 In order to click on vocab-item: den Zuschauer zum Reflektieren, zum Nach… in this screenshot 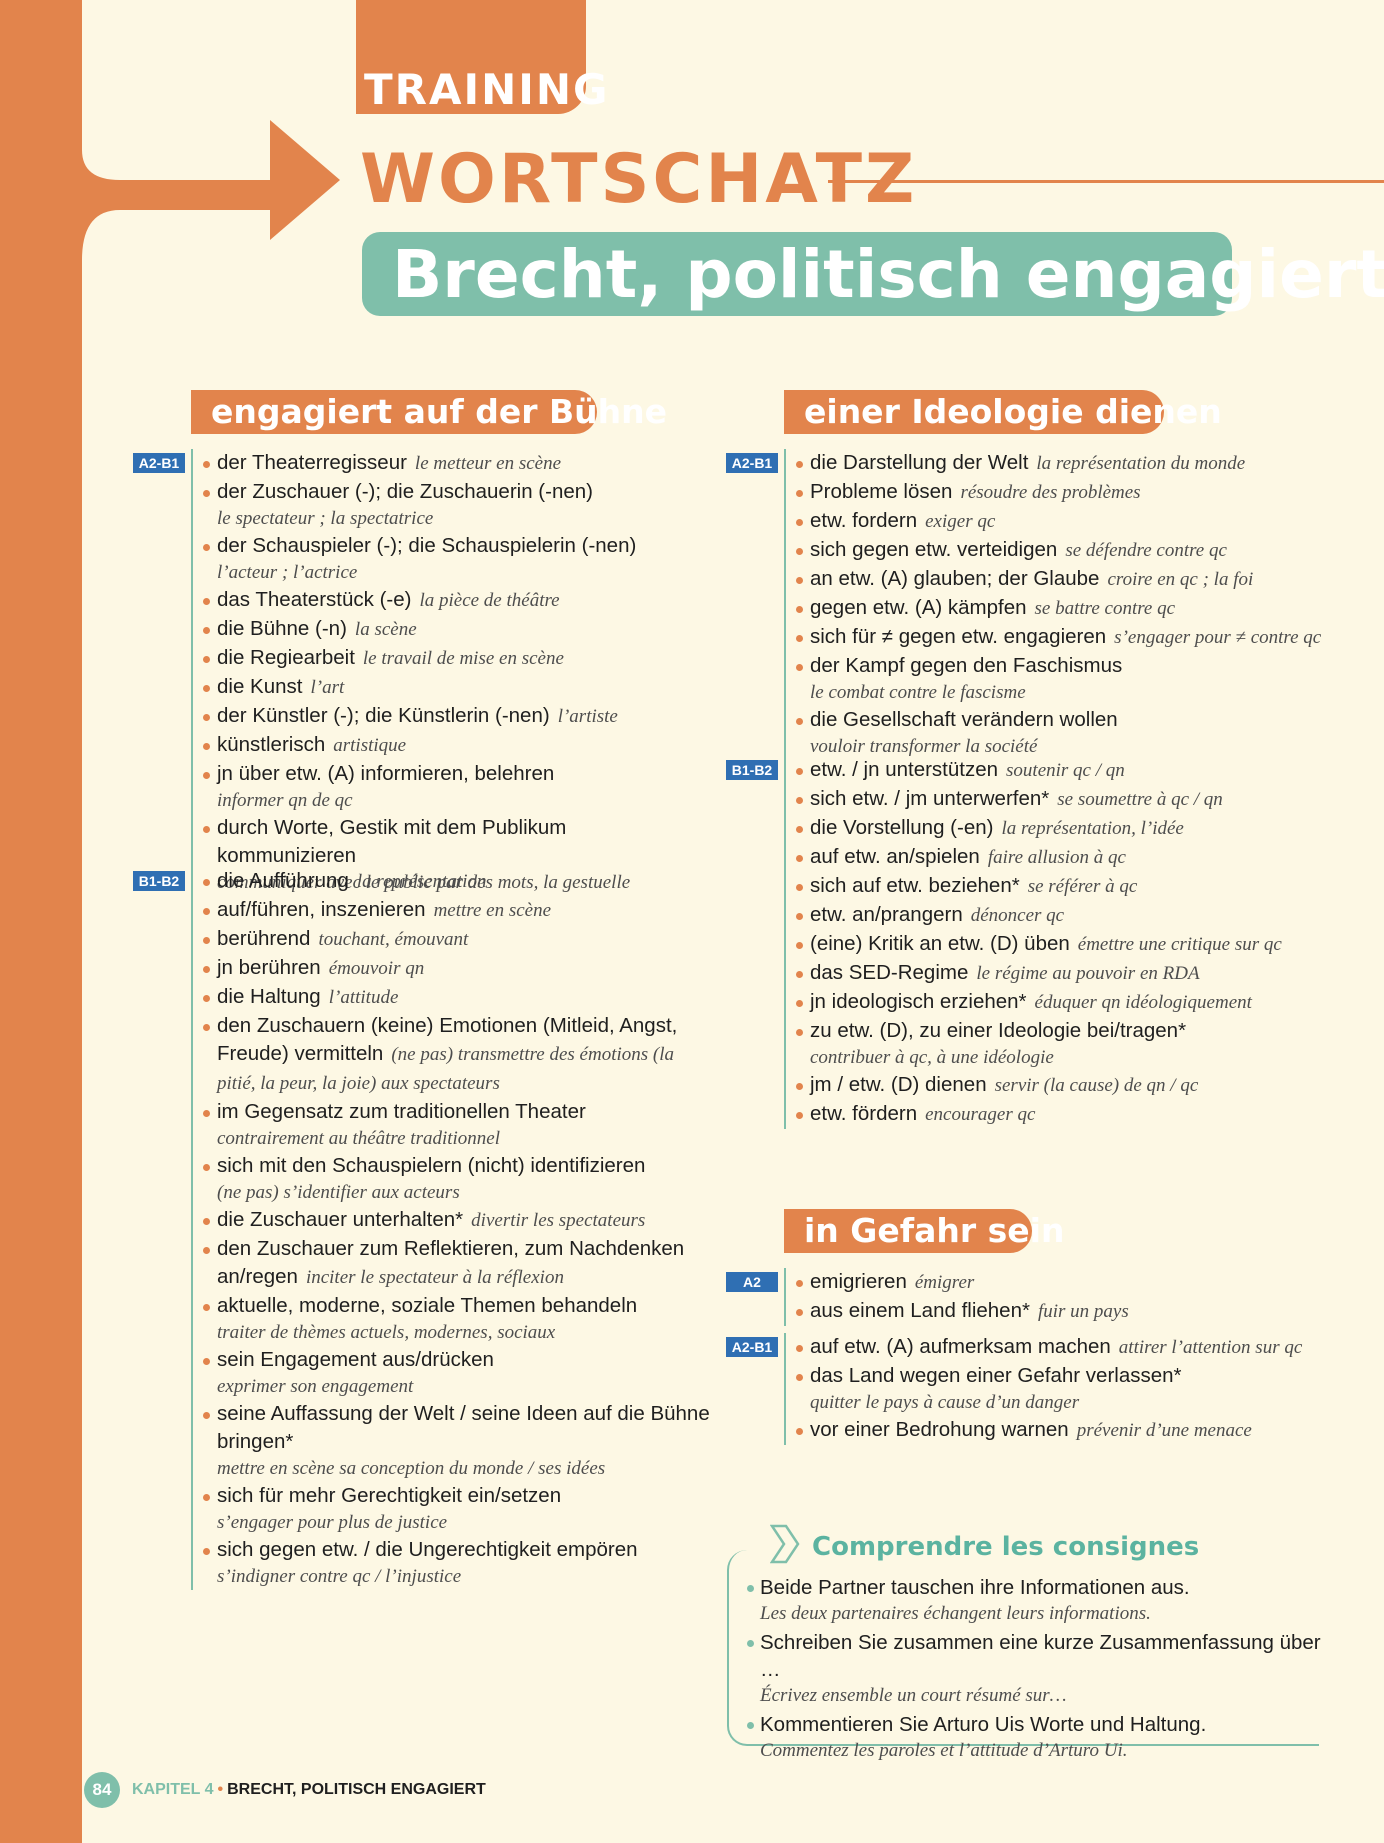, I will do `click(451, 1263)`.